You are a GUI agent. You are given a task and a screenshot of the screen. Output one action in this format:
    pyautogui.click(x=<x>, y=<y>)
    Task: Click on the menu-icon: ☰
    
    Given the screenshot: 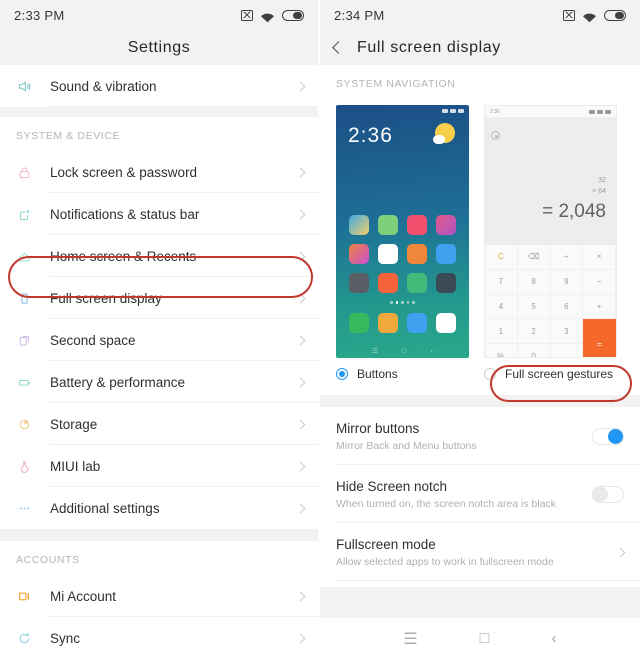 What is the action you would take?
    pyautogui.click(x=410, y=639)
    